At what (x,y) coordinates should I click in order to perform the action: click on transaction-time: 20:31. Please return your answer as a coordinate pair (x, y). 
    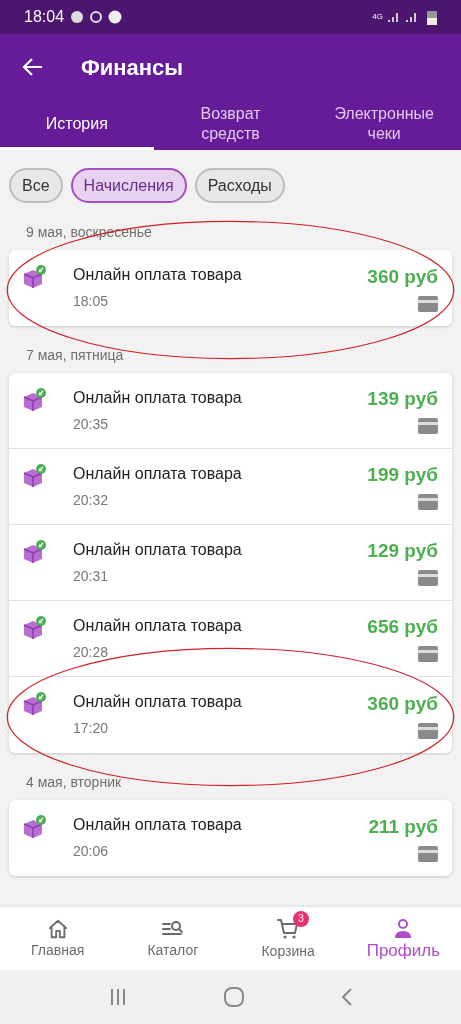
    Looking at the image, I should click on (91, 576).